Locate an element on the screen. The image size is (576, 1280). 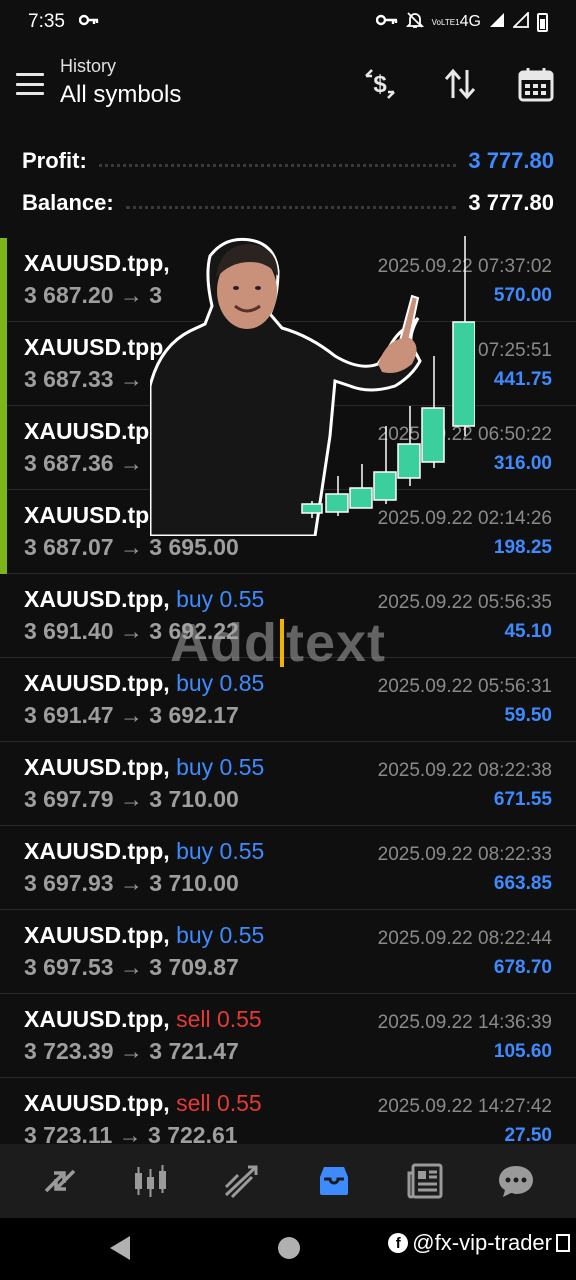
trade-symbol: XAUUSD.tpp, is located at coordinates (97, 263).